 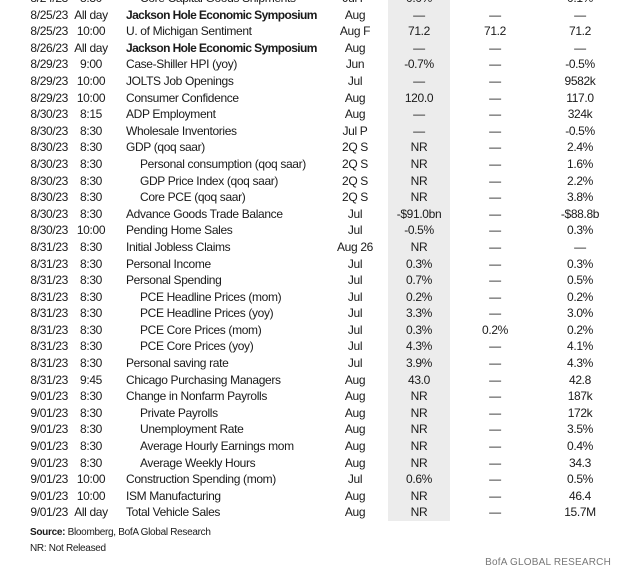 I want to click on event-cell: Core PCE (qoq saar), so click(x=193, y=197).